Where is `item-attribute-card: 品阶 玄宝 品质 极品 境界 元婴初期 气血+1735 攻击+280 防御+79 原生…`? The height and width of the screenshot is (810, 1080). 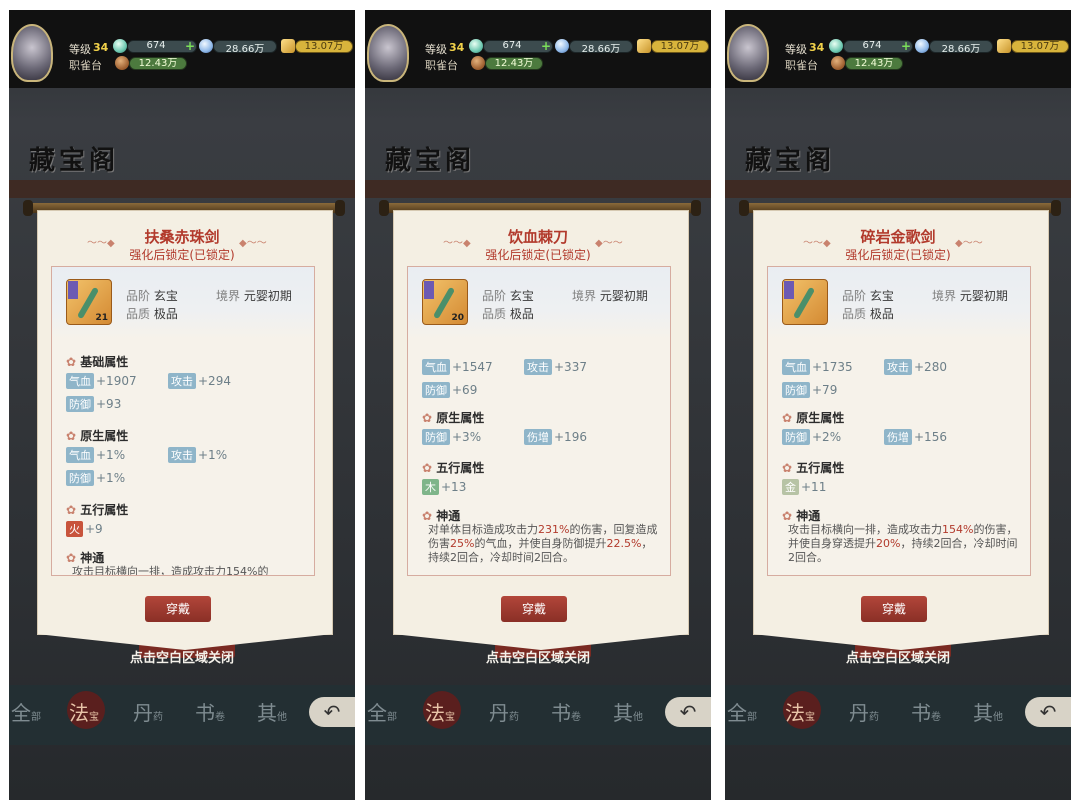 item-attribute-card: 品阶 玄宝 品质 极品 境界 元婴初期 气血+1735 攻击+280 防御+79 原生… is located at coordinates (899, 421).